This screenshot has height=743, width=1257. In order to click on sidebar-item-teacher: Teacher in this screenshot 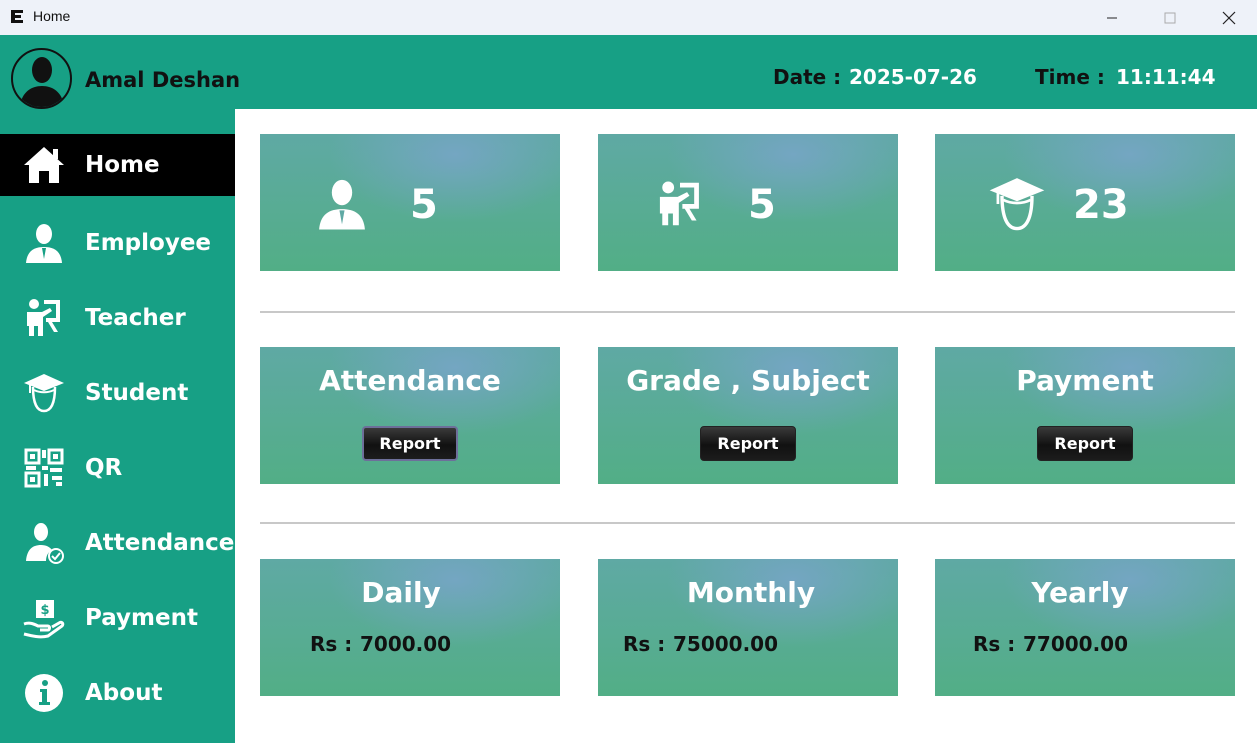, I will do `click(117, 318)`.